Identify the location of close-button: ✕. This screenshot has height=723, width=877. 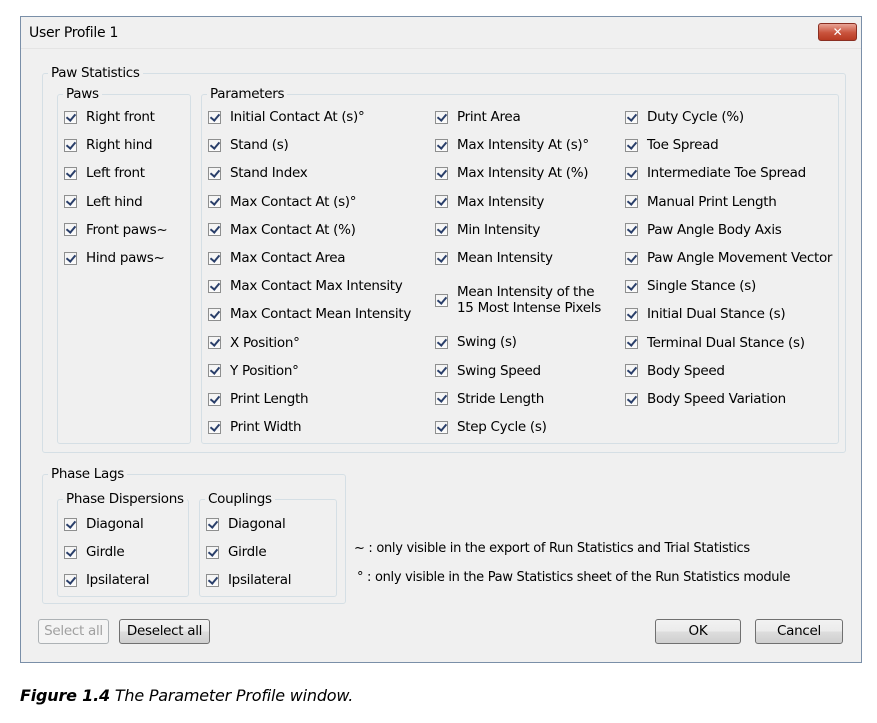
(837, 32).